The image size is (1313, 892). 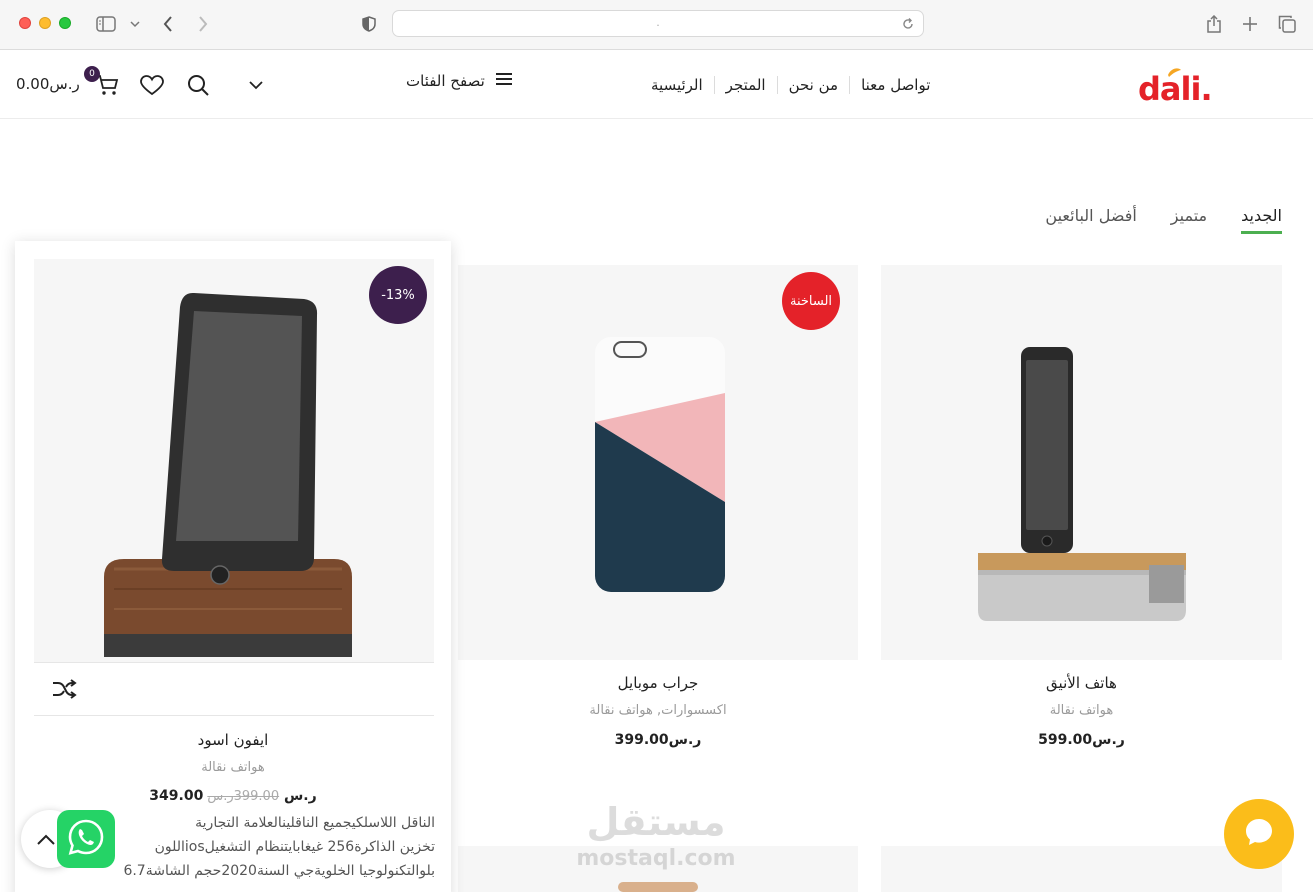 I want to click on address-text: ., so click(x=658, y=22).